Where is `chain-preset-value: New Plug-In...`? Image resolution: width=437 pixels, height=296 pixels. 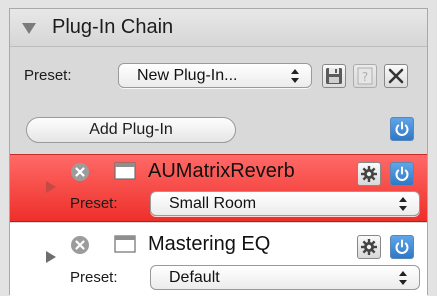
chain-preset-value: New Plug-In... is located at coordinates (187, 75).